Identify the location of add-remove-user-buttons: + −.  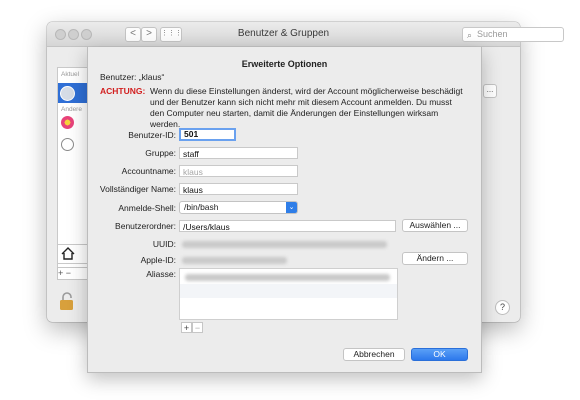
(73, 273).